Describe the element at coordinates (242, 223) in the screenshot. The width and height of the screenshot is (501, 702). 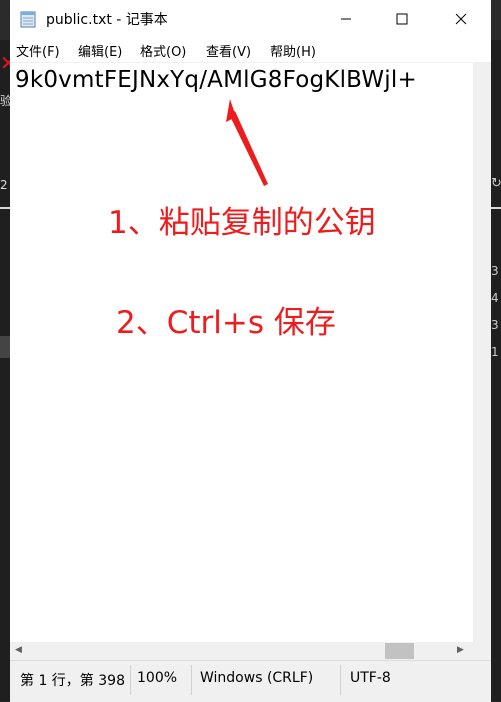
I see `annotation-step-1: 1、粘贴复制的公钥` at that location.